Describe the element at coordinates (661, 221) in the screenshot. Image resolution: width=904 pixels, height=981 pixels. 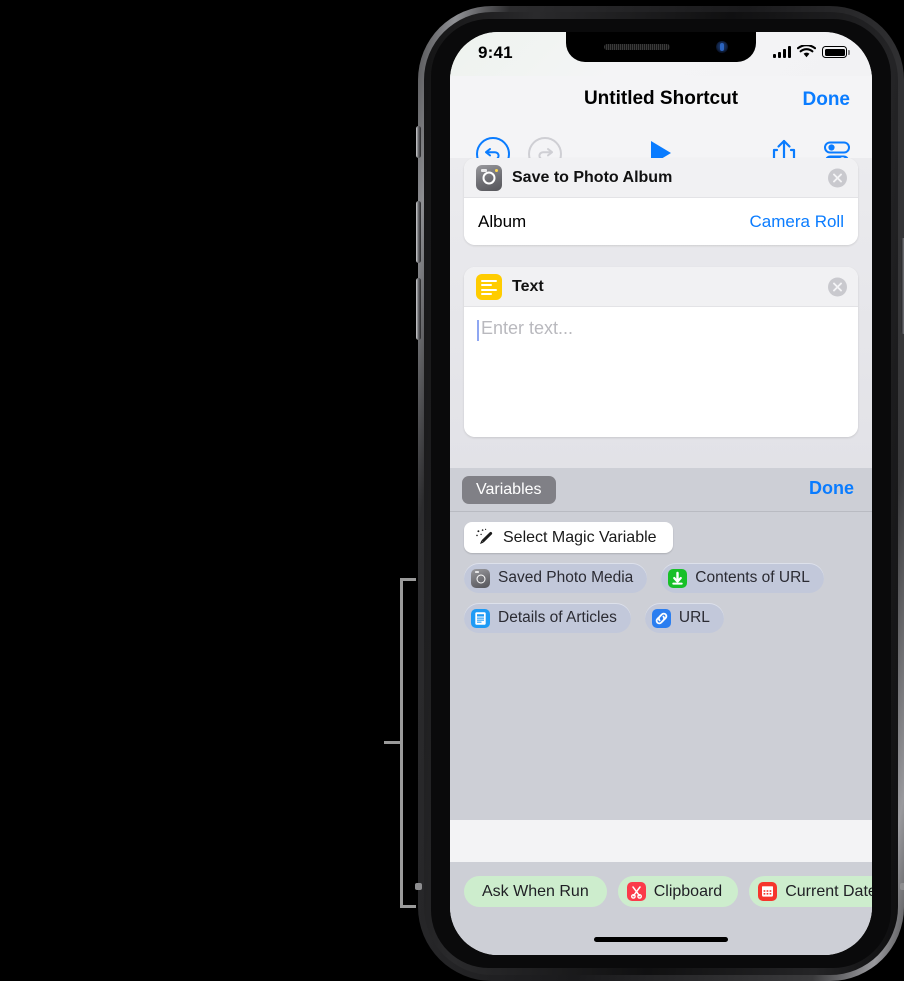
I see `action-parameter-album: Album Camera Roll` at that location.